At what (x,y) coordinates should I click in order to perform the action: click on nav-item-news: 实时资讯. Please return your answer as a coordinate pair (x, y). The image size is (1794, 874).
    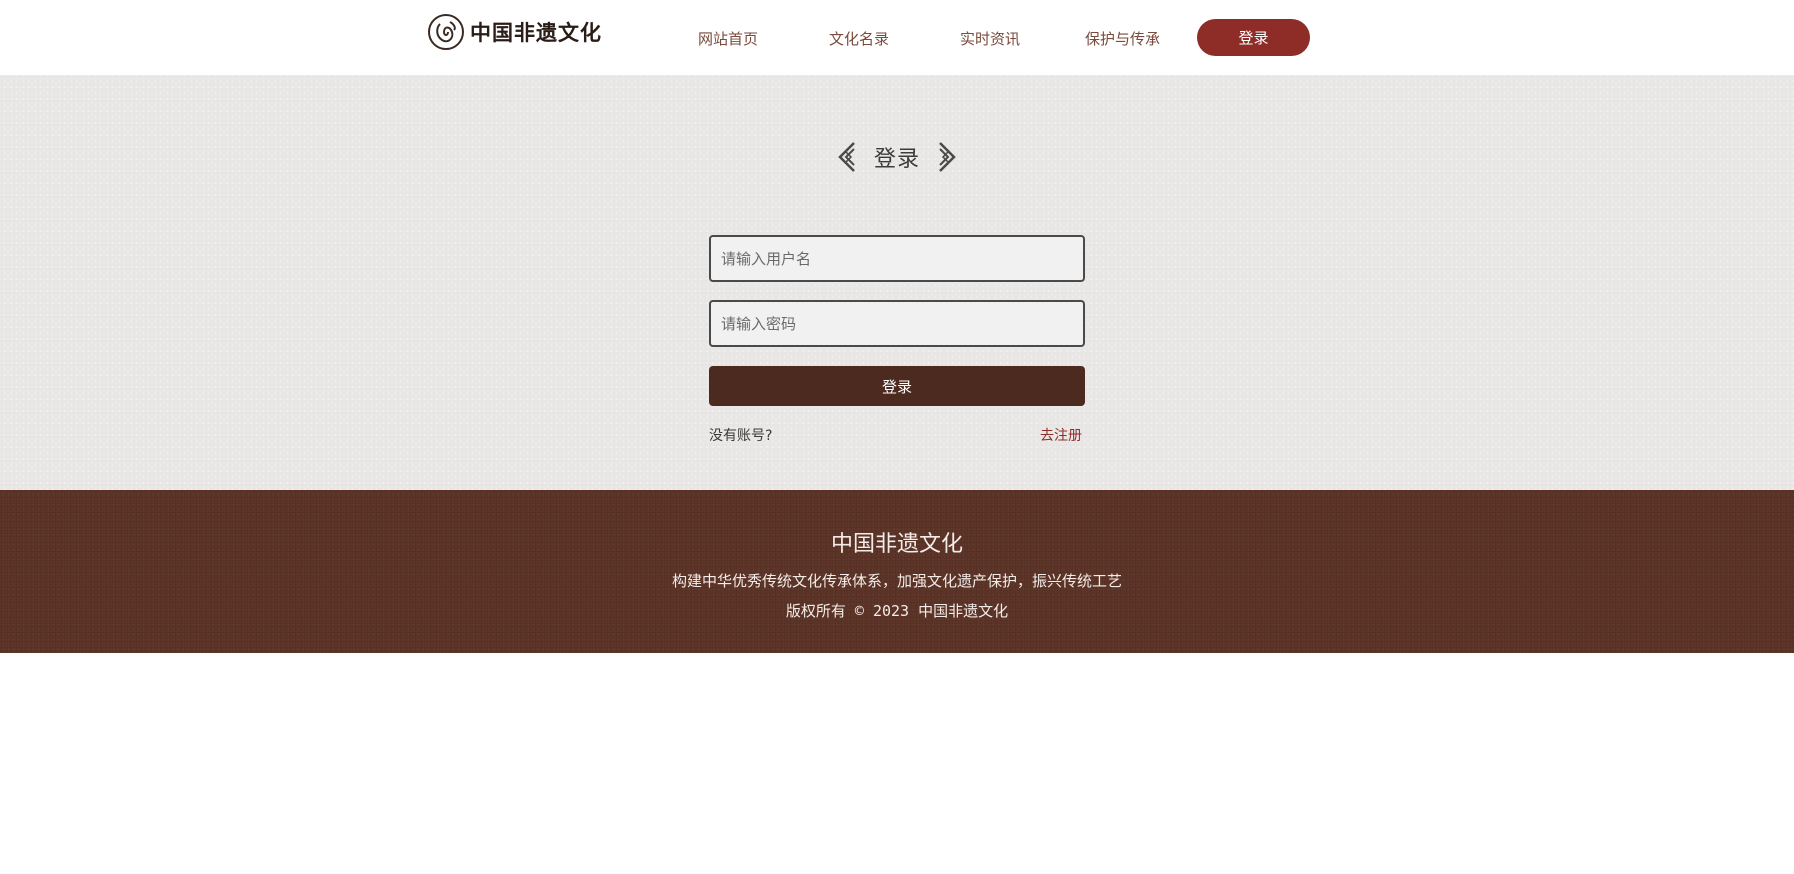
    Looking at the image, I should click on (990, 38).